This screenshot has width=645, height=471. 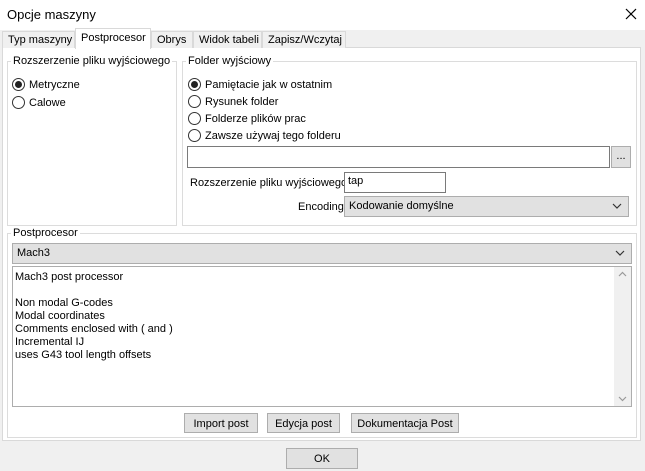 What do you see at coordinates (269, 183) in the screenshot?
I see `extension-label: Rozszerzenie pliku wyjściowego` at bounding box center [269, 183].